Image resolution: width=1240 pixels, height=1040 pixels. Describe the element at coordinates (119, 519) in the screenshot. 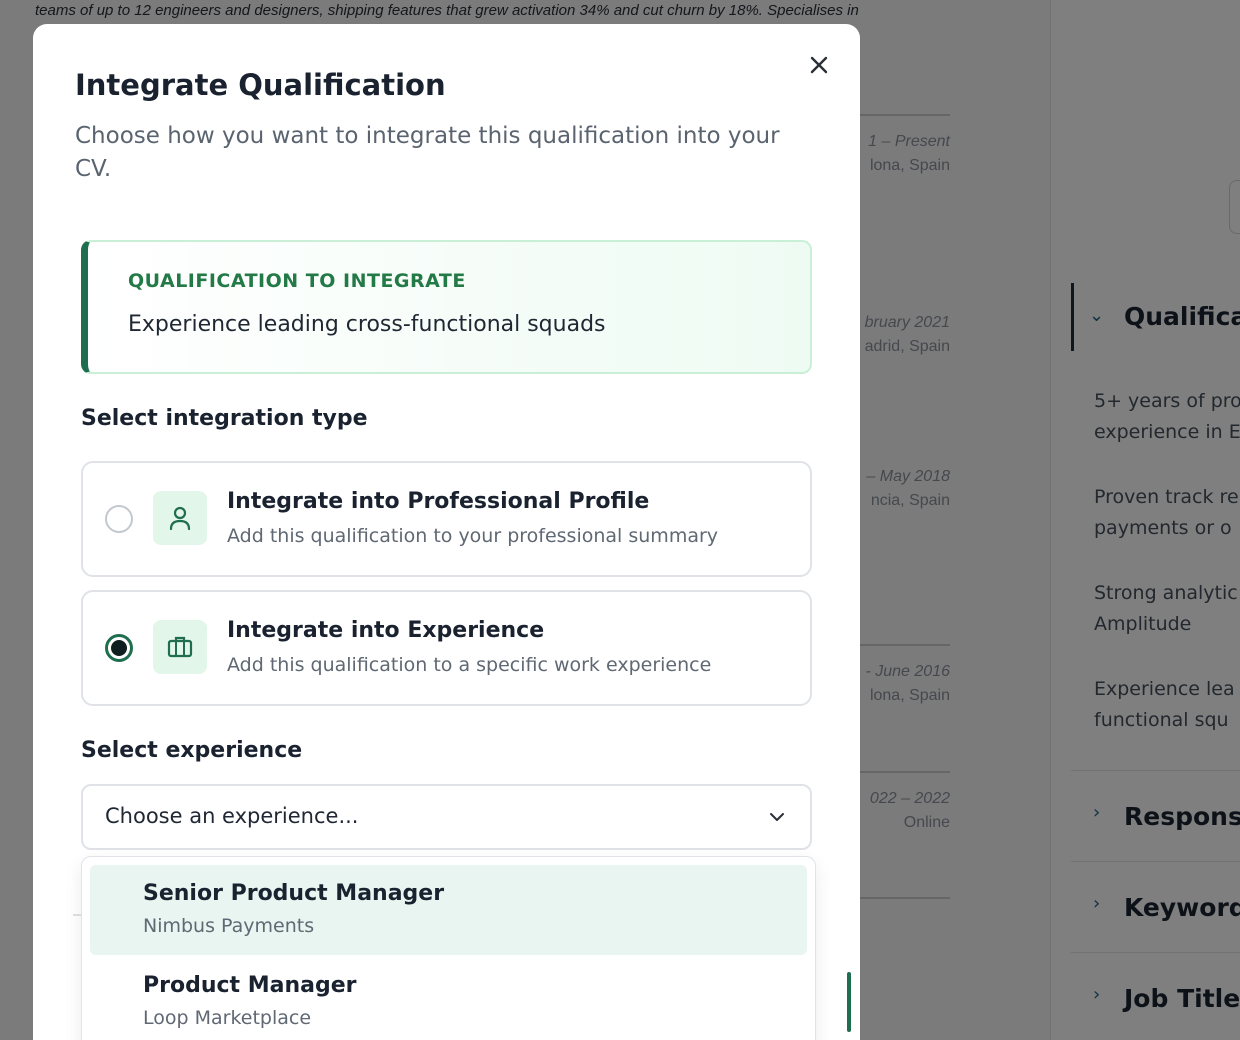

I see `radio-professional-profile` at that location.